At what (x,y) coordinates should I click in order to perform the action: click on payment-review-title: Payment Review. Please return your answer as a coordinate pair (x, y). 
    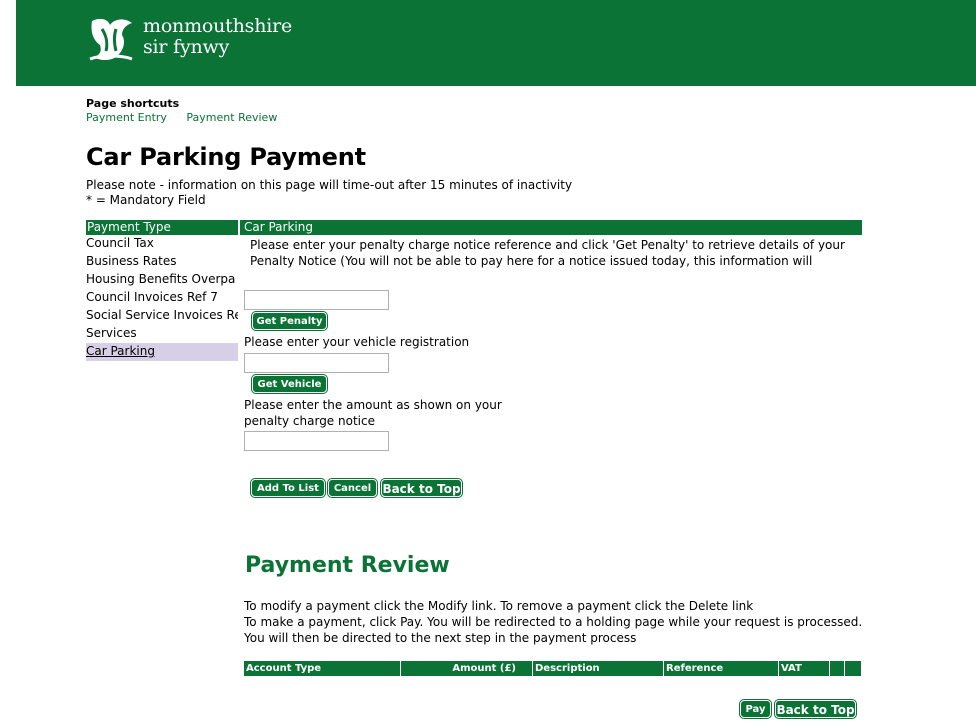
    Looking at the image, I should click on (347, 565).